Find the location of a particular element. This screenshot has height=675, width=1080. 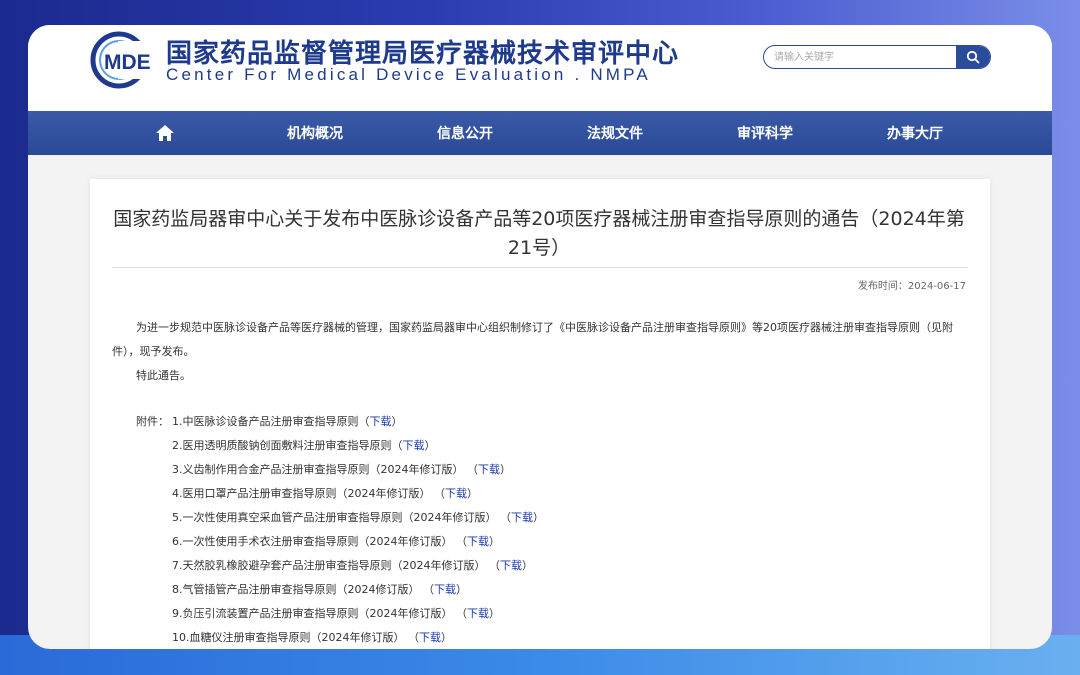

attachment-name: 1.中医脉诊设备产品注册审查指导原则 is located at coordinates (265, 421).